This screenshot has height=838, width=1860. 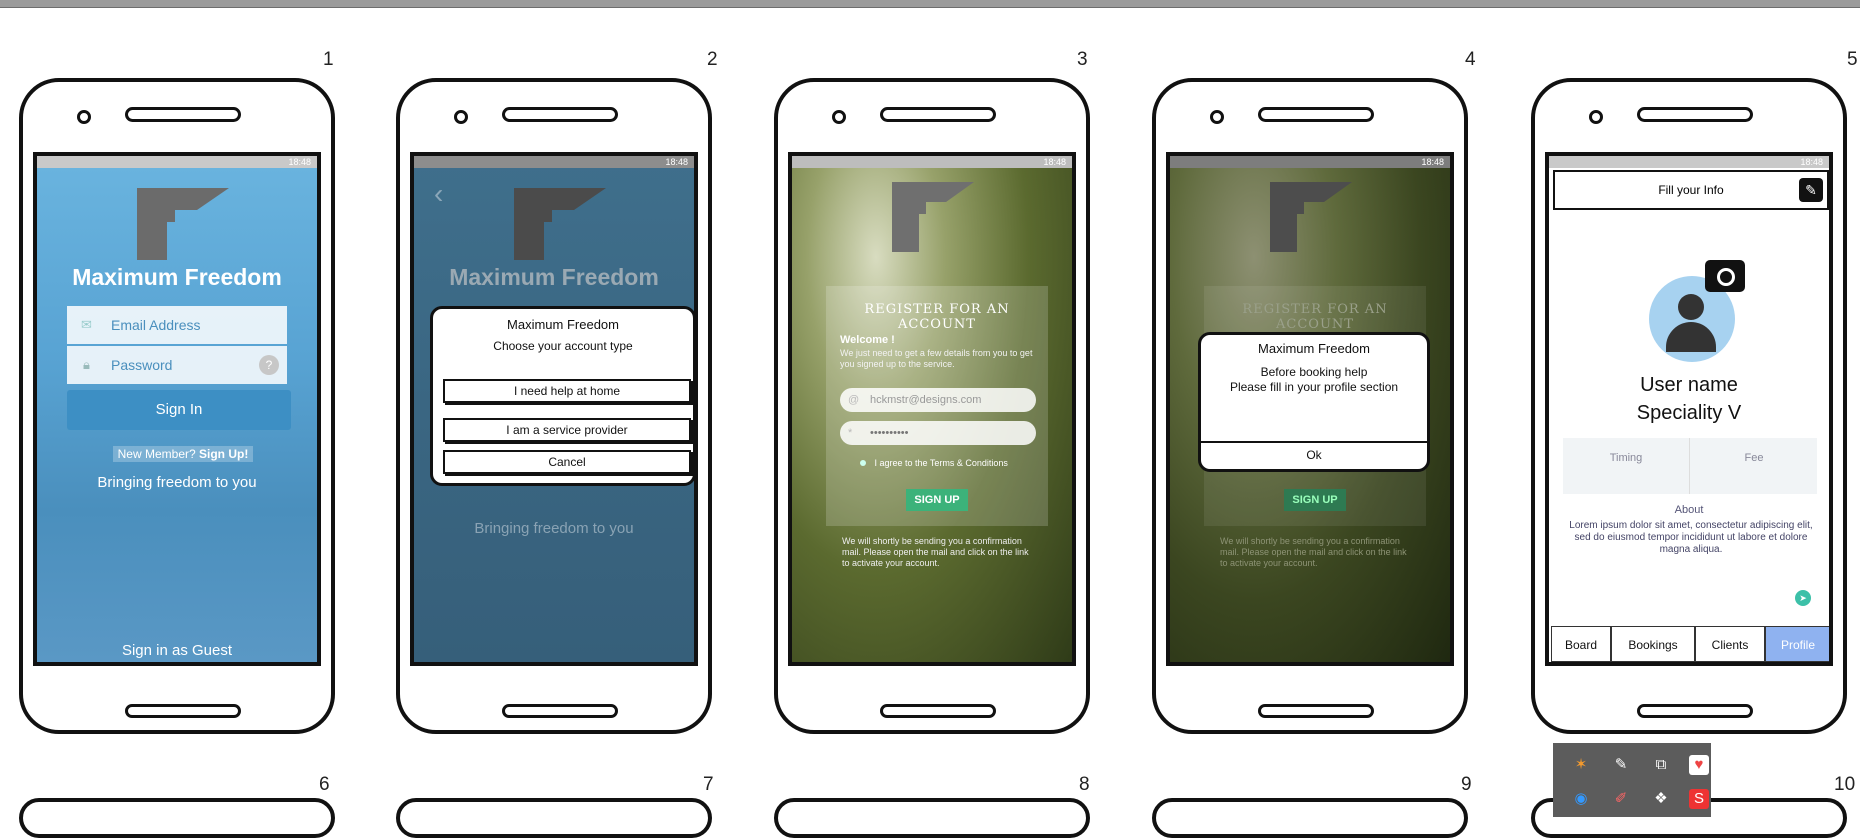 What do you see at coordinates (1797, 644) in the screenshot?
I see `tab-profile: Profile` at bounding box center [1797, 644].